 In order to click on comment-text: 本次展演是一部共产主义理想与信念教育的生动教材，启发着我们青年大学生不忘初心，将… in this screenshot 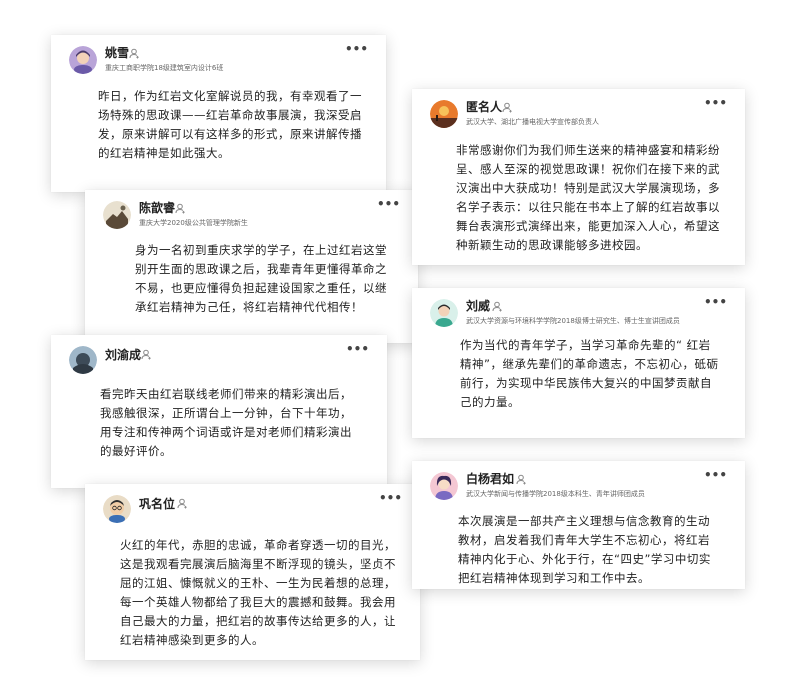, I will do `click(584, 549)`.